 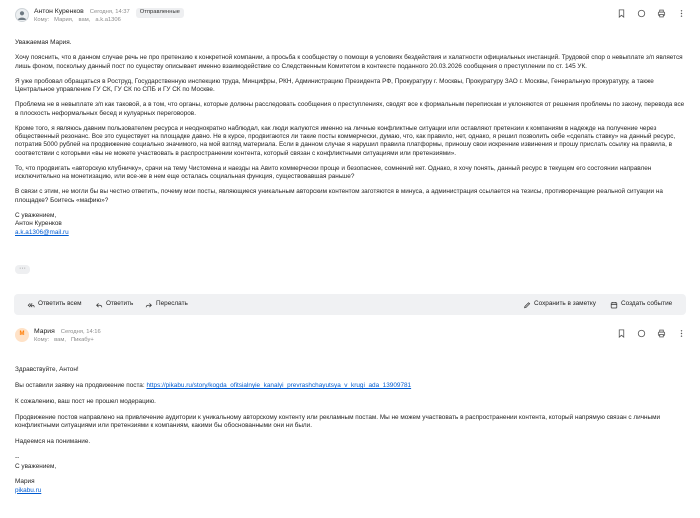 I want to click on reply-label: Ответить, so click(x=120, y=304).